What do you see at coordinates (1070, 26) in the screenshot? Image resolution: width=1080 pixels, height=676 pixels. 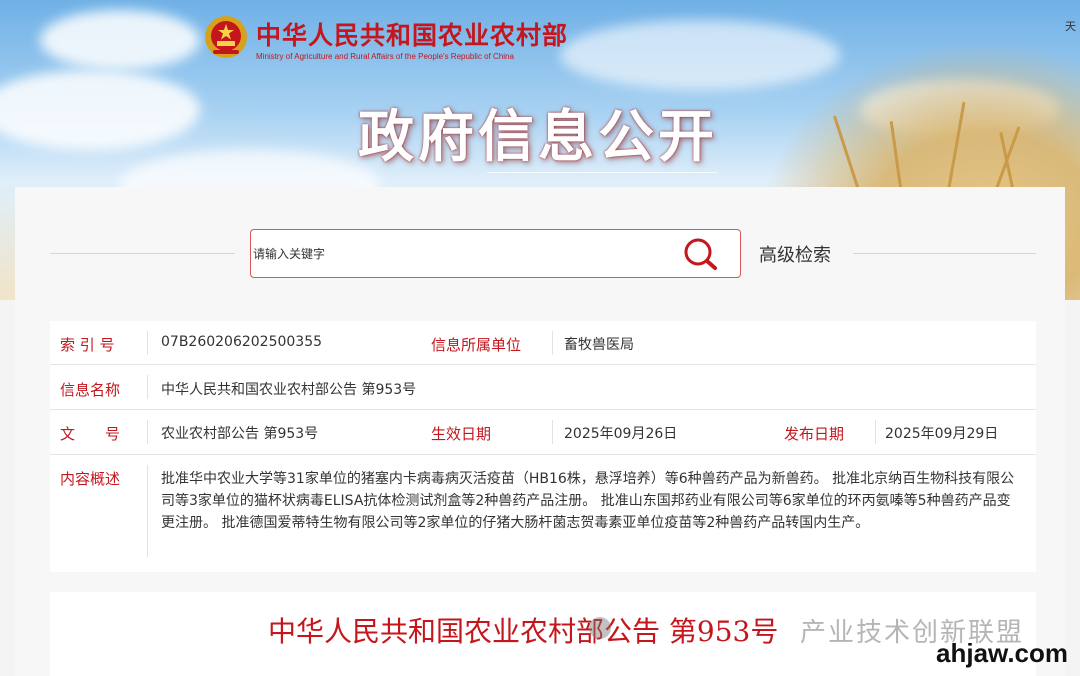 I see `top-right-link: 天` at bounding box center [1070, 26].